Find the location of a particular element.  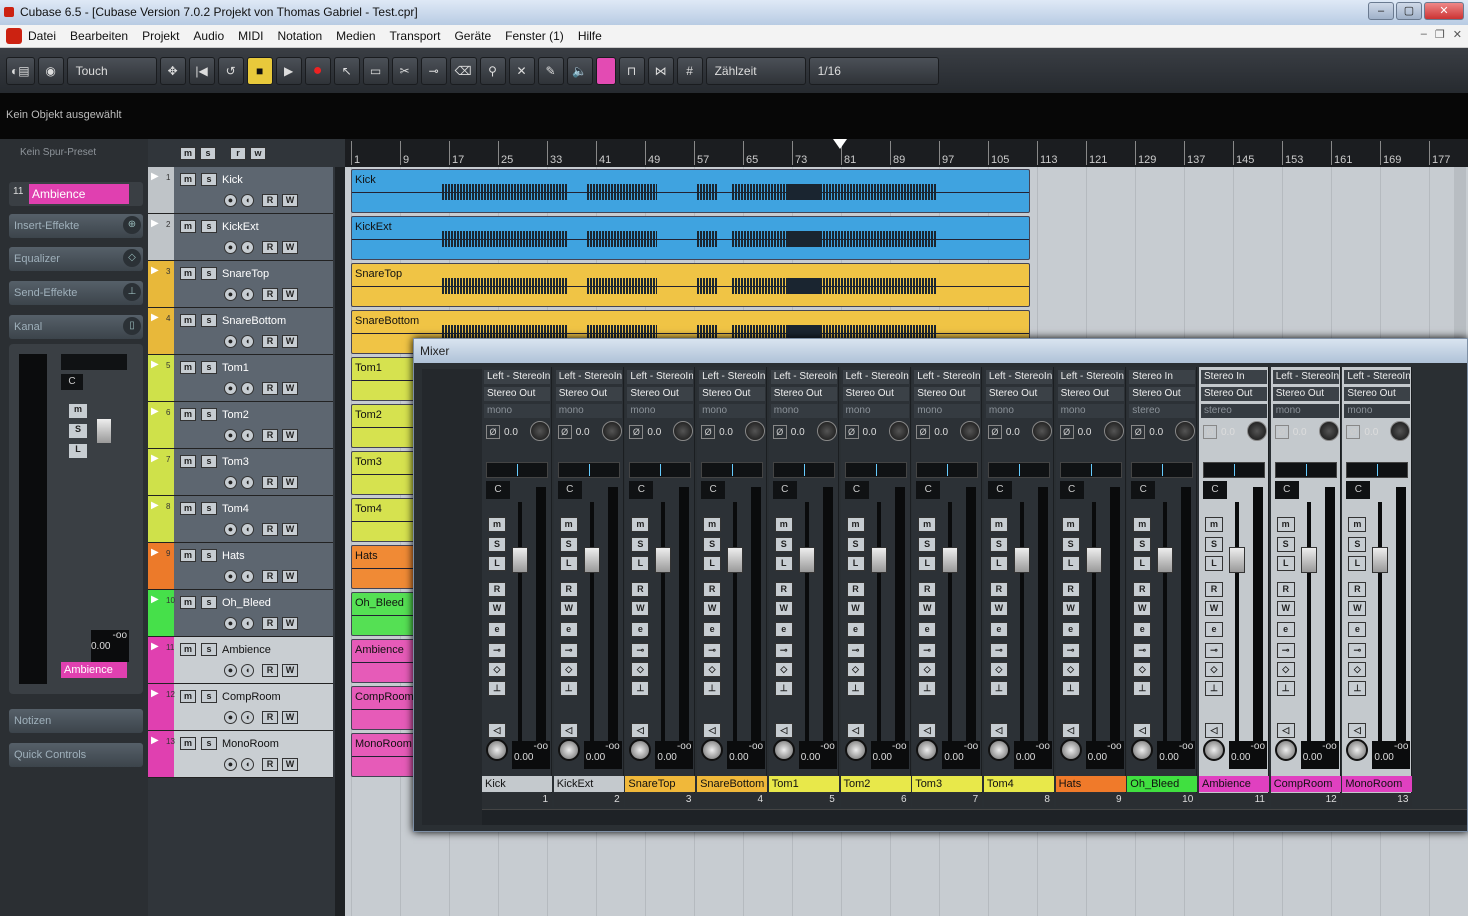

color-picker-button is located at coordinates (605, 70).